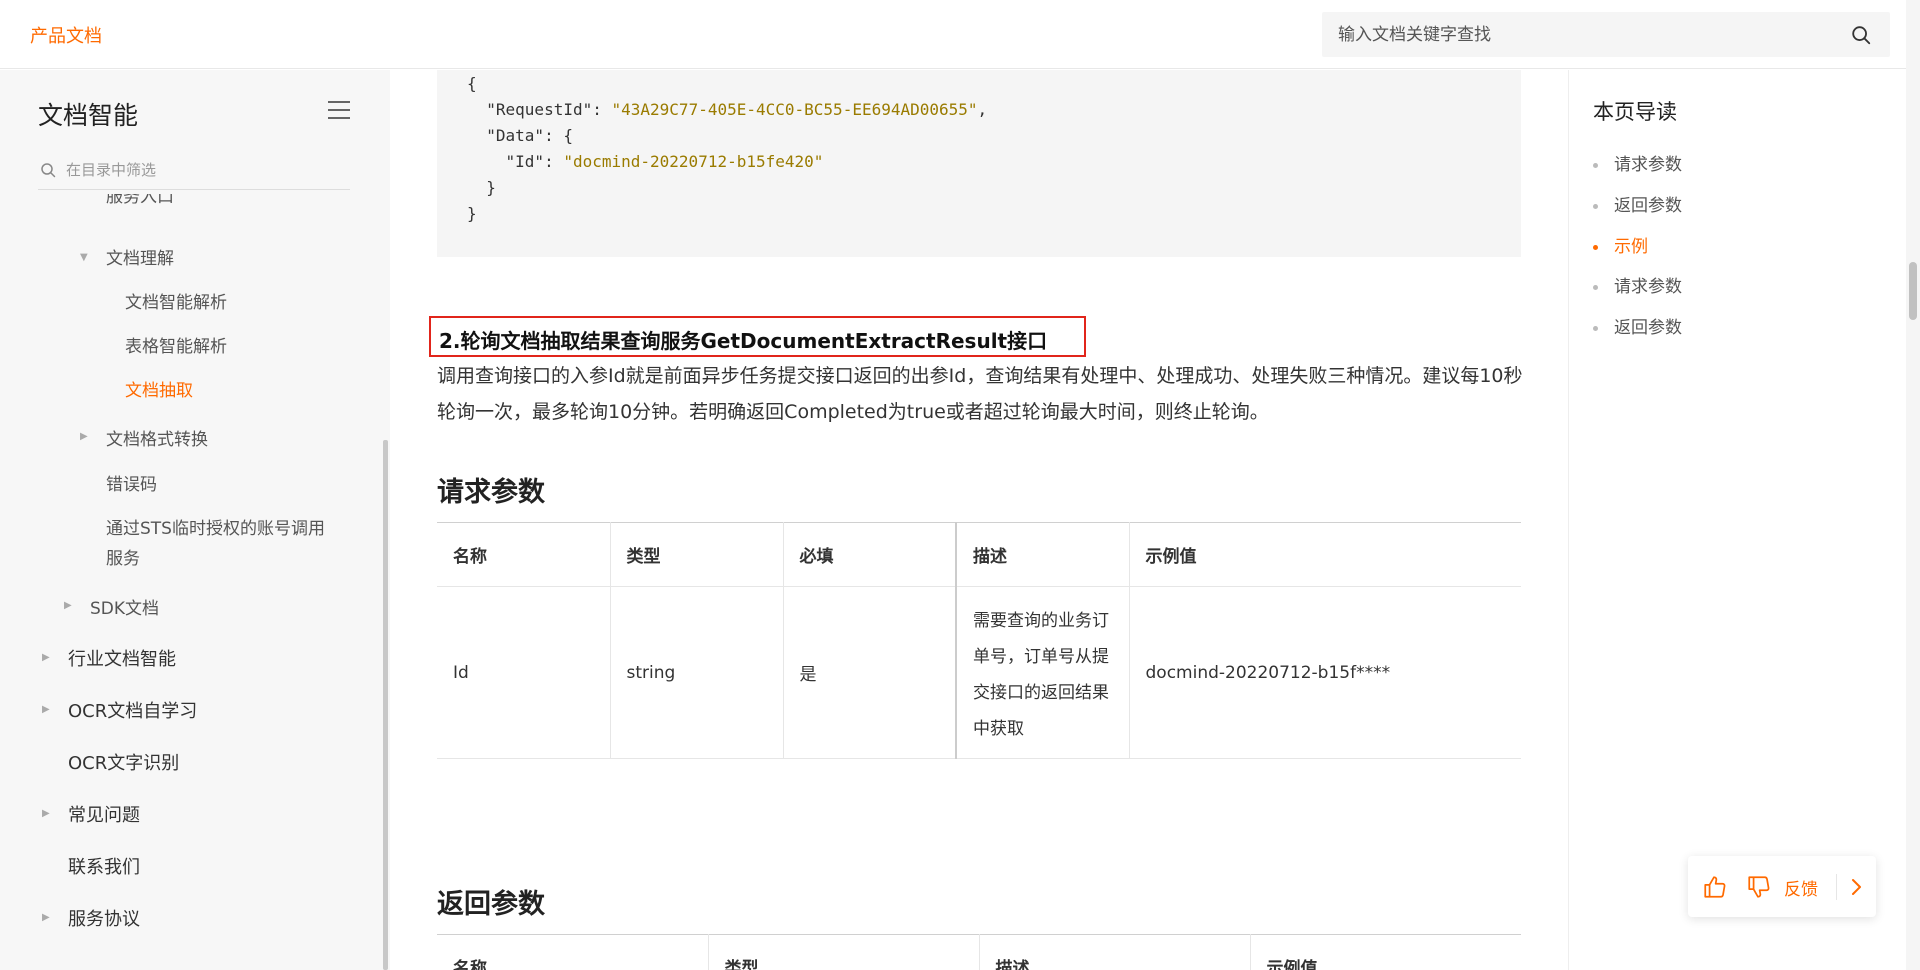  What do you see at coordinates (339, 110) in the screenshot?
I see `menu-icon` at bounding box center [339, 110].